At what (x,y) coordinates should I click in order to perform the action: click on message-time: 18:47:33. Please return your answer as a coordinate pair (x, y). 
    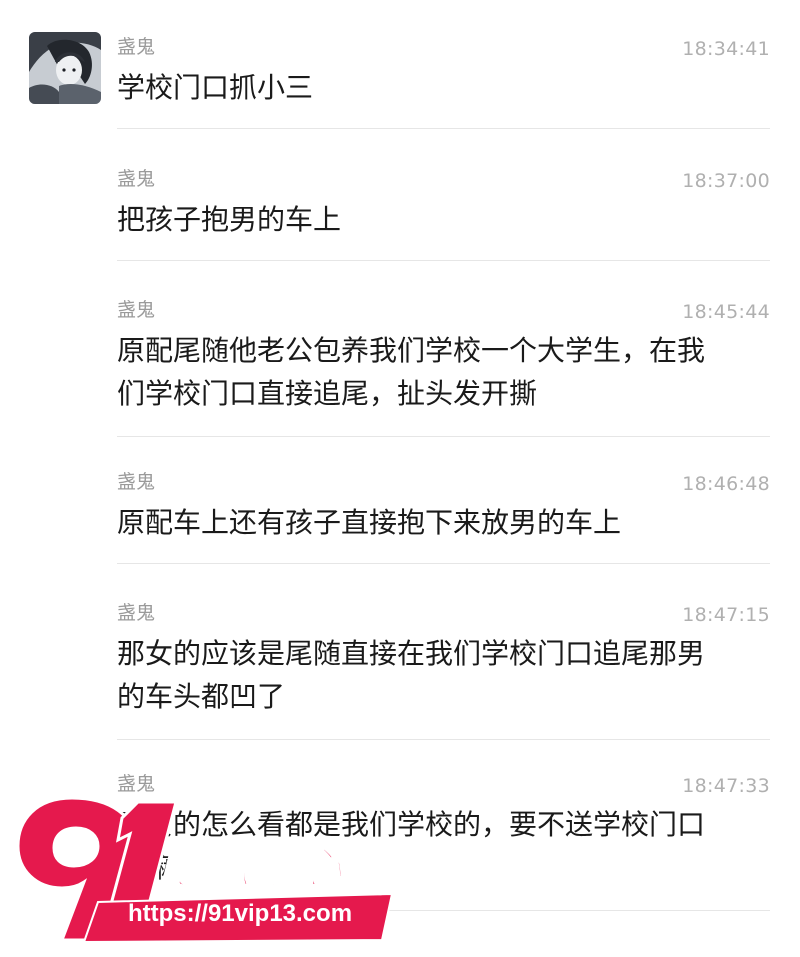
    Looking at the image, I should click on (726, 786).